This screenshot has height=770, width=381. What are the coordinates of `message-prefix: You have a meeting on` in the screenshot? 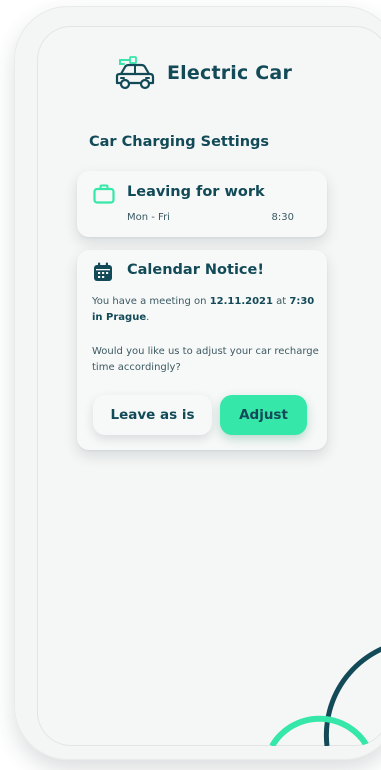 It's located at (151, 301).